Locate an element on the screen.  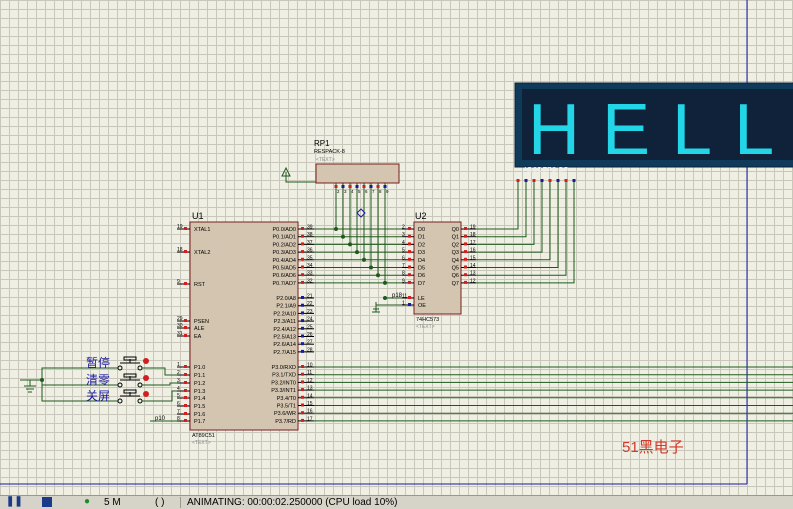
u1-pin-number: 37 is located at coordinates (310, 243).